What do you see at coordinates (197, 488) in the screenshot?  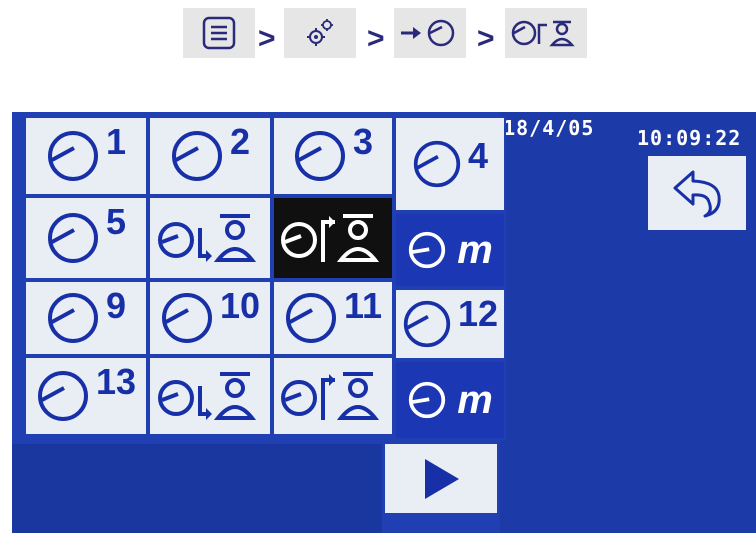 I see `screen-shade` at bounding box center [197, 488].